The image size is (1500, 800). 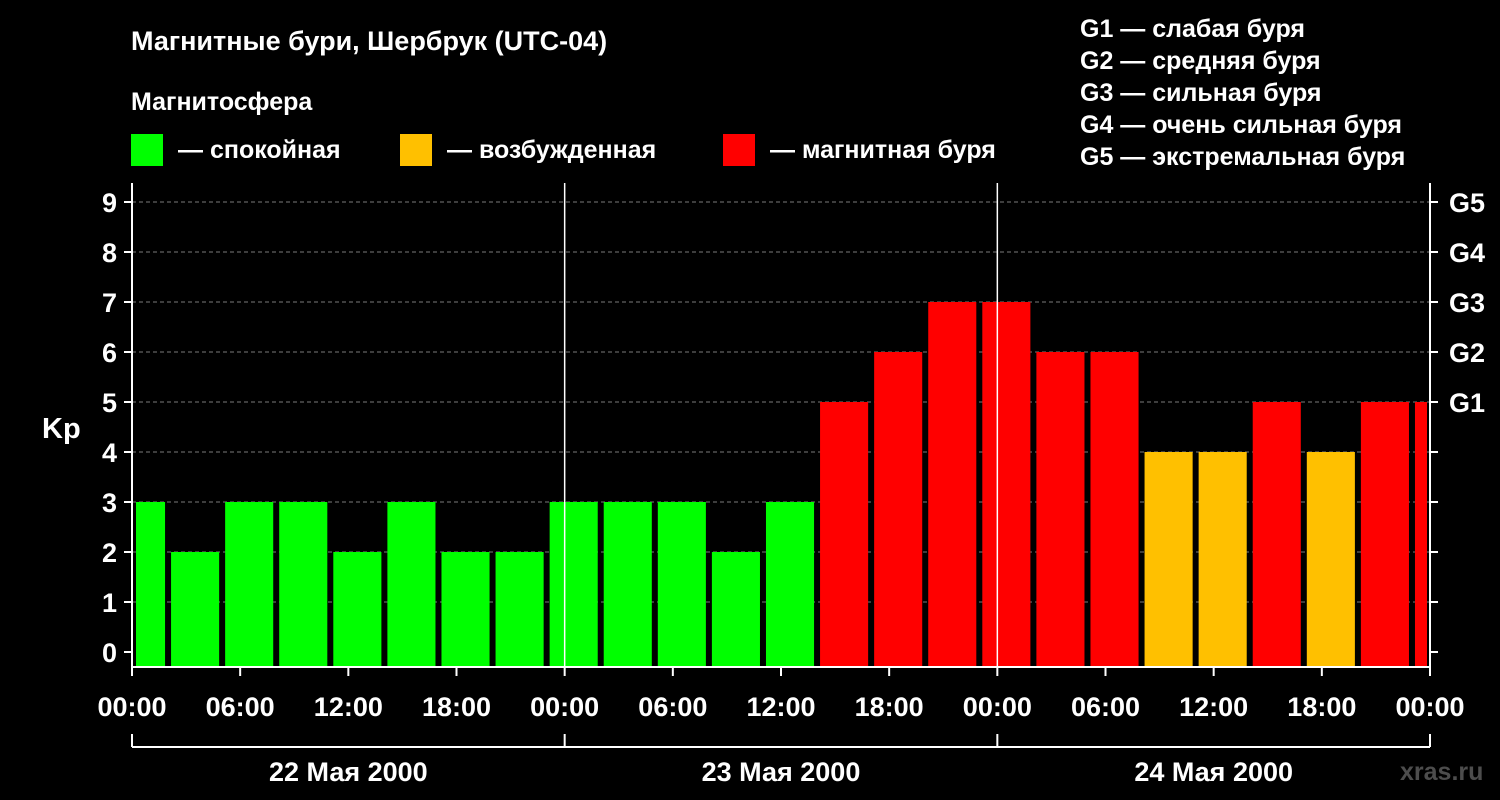 I want to click on legend-label-active: — возбужденная, so click(x=551, y=150).